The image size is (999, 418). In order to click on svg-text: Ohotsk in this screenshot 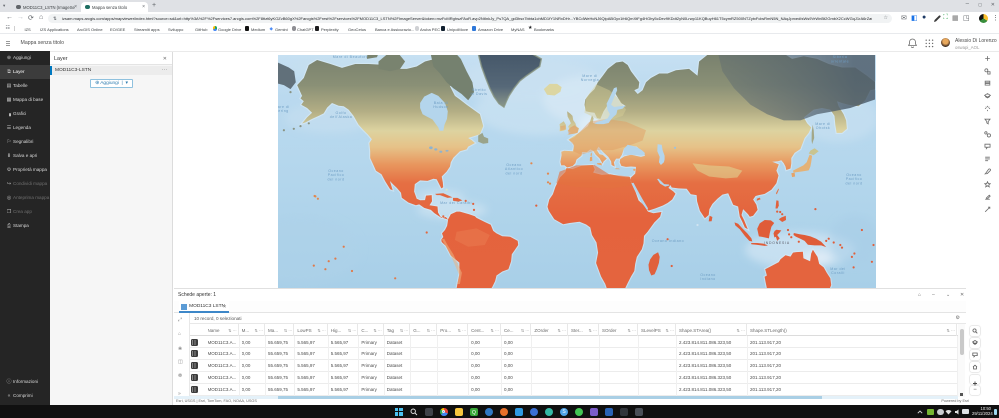, I will do `click(823, 128)`.